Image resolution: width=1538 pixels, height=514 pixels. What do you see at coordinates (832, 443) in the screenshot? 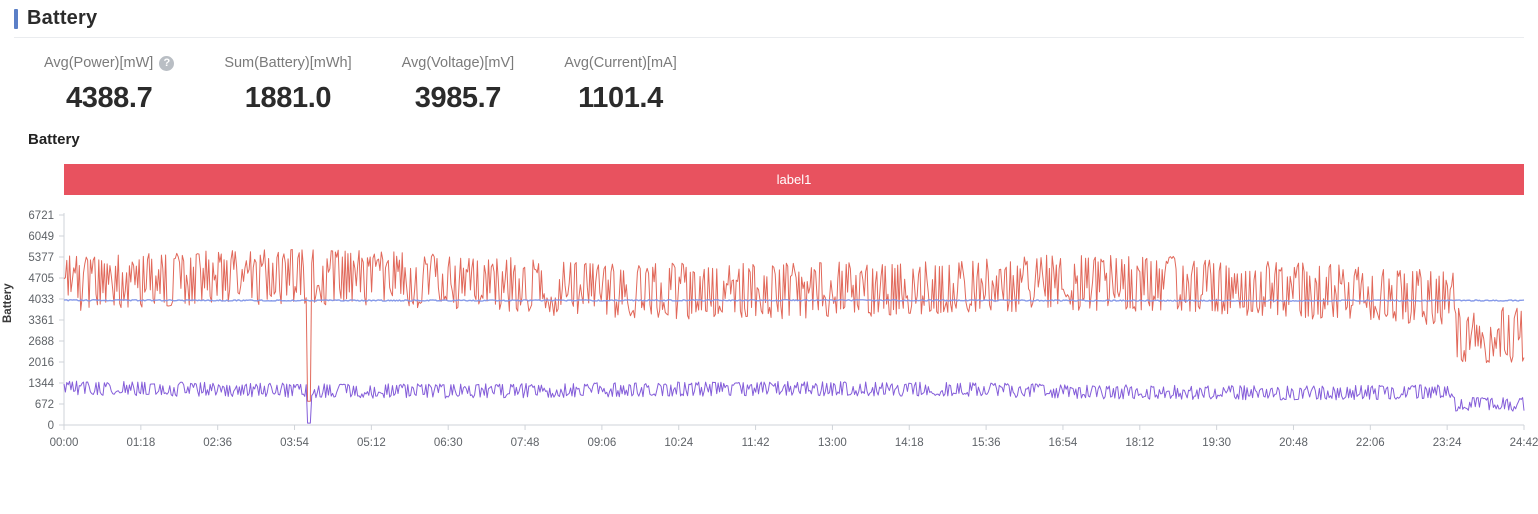
I see `svg-text: 13:00` at bounding box center [832, 443].